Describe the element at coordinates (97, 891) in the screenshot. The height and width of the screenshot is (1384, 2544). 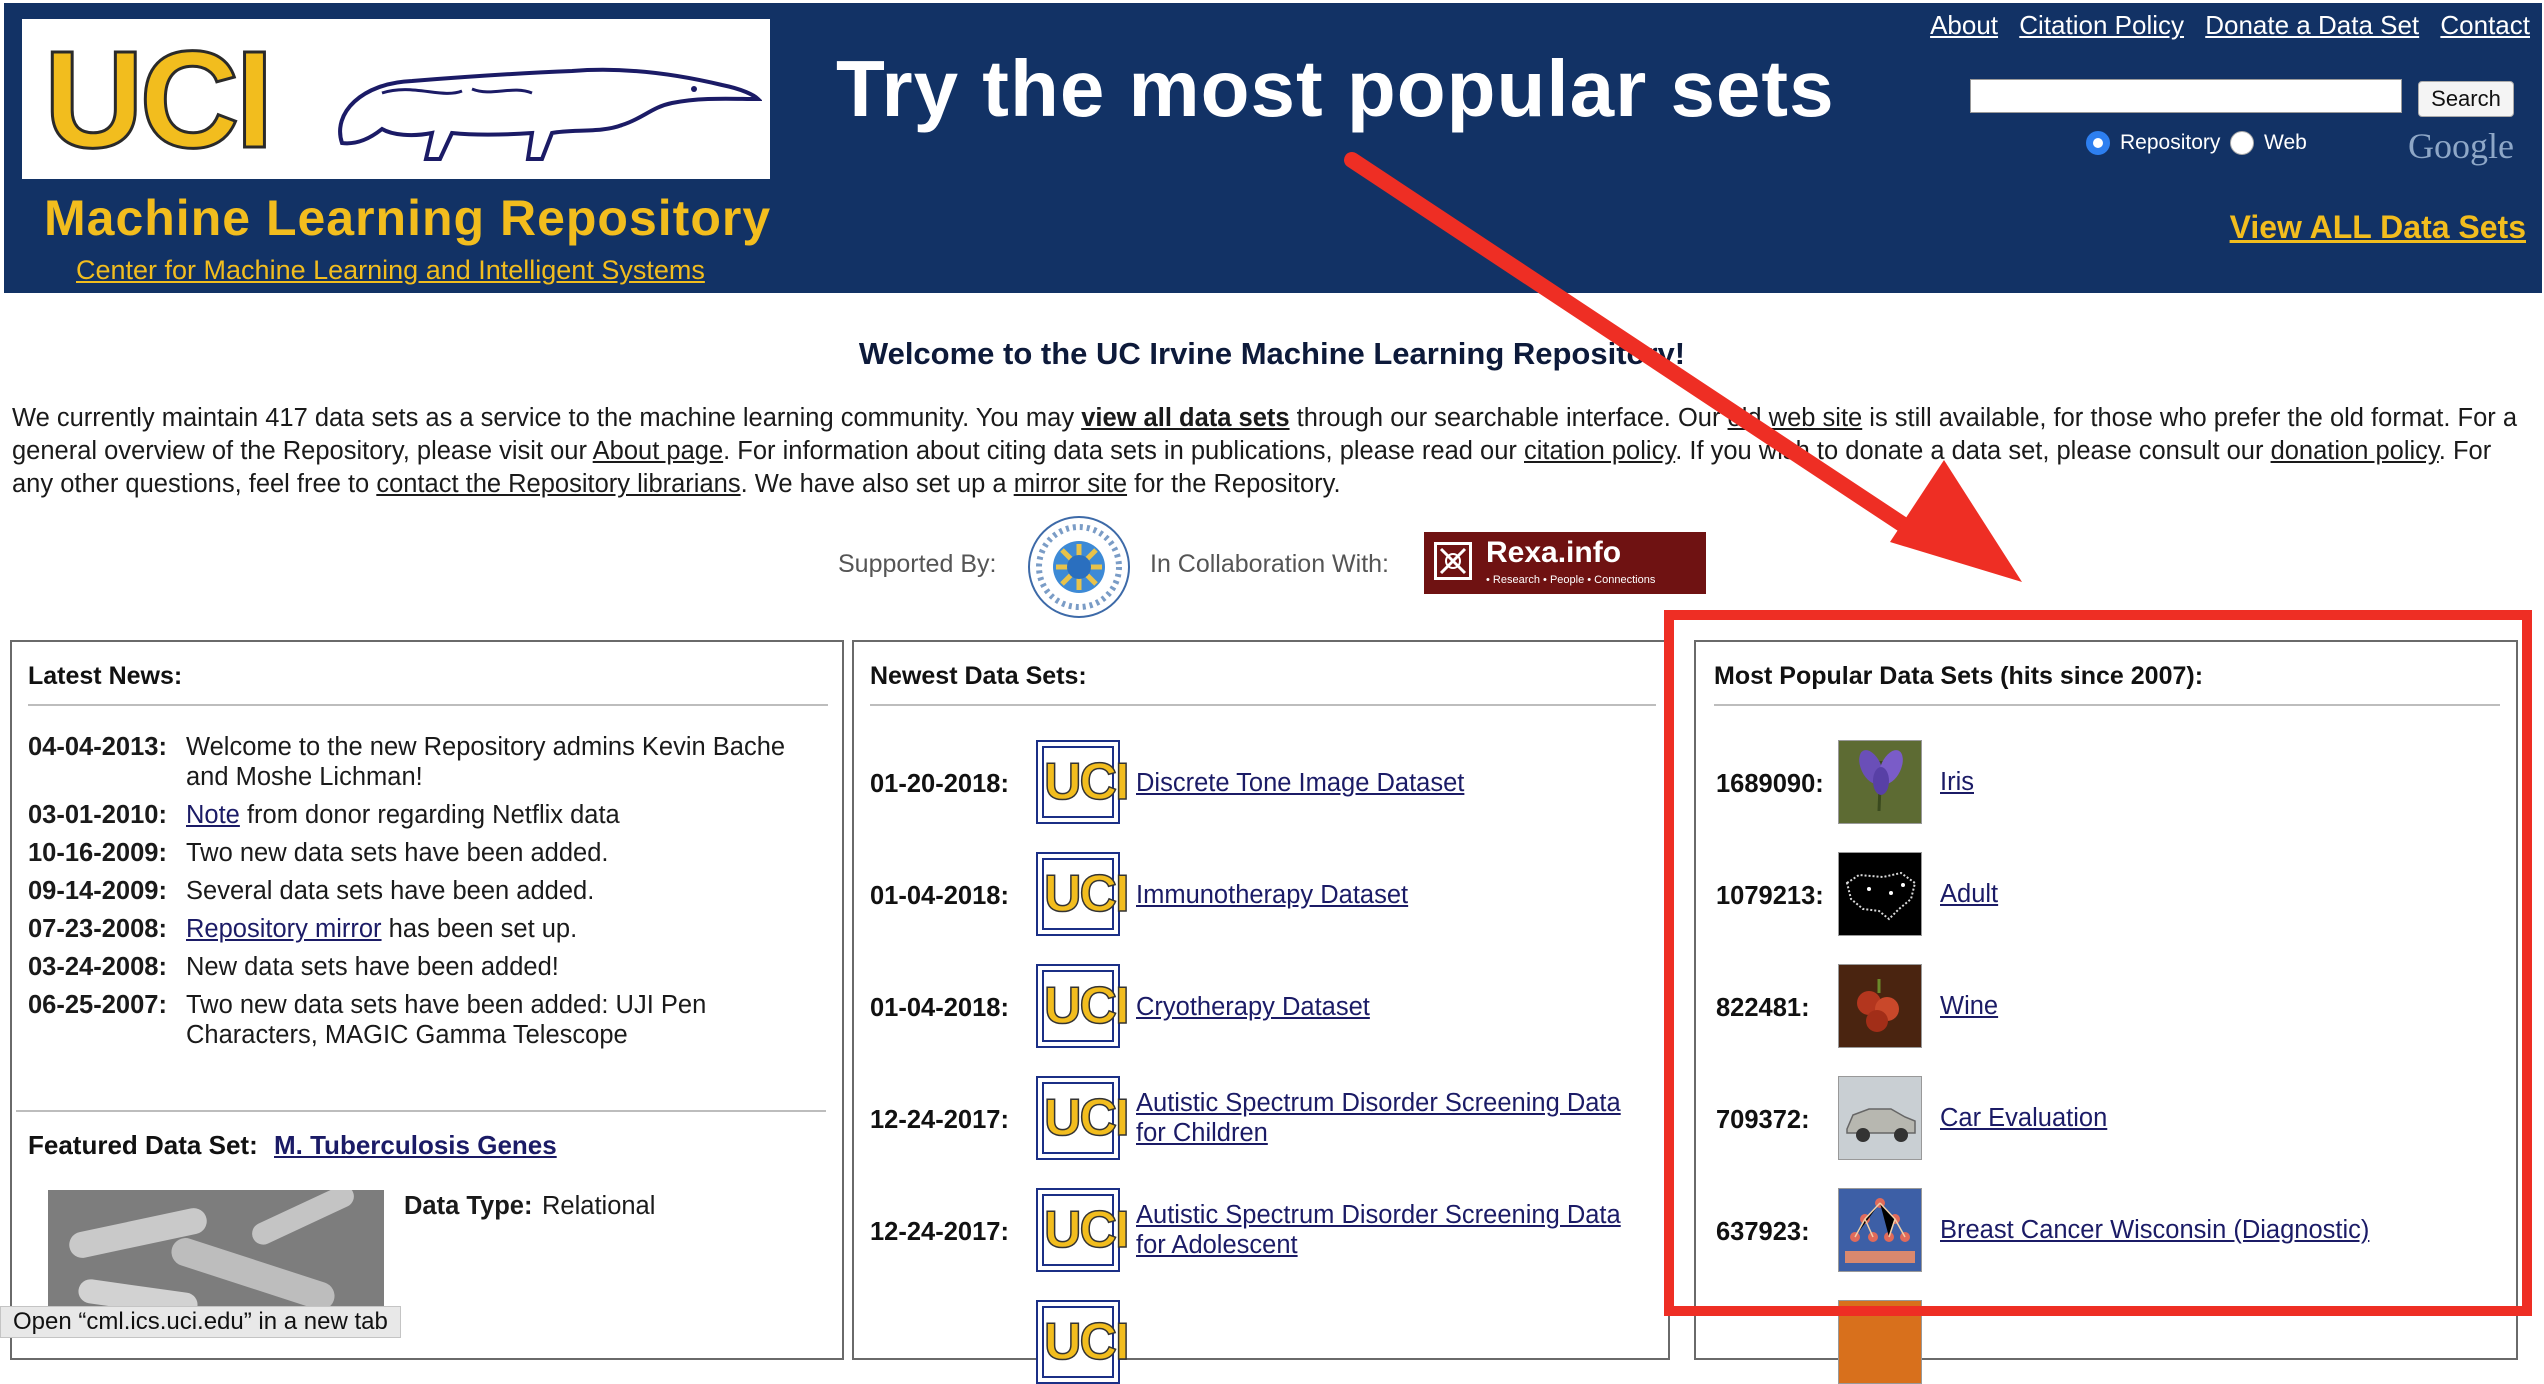
I see `news-date: 09-14-2009:` at that location.